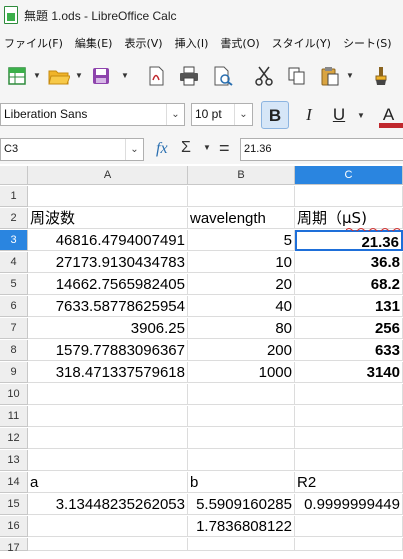 Image resolution: width=403 pixels, height=559 pixels. Describe the element at coordinates (207, 147) in the screenshot. I see `sum-dropdown-arrow: ▼` at that location.